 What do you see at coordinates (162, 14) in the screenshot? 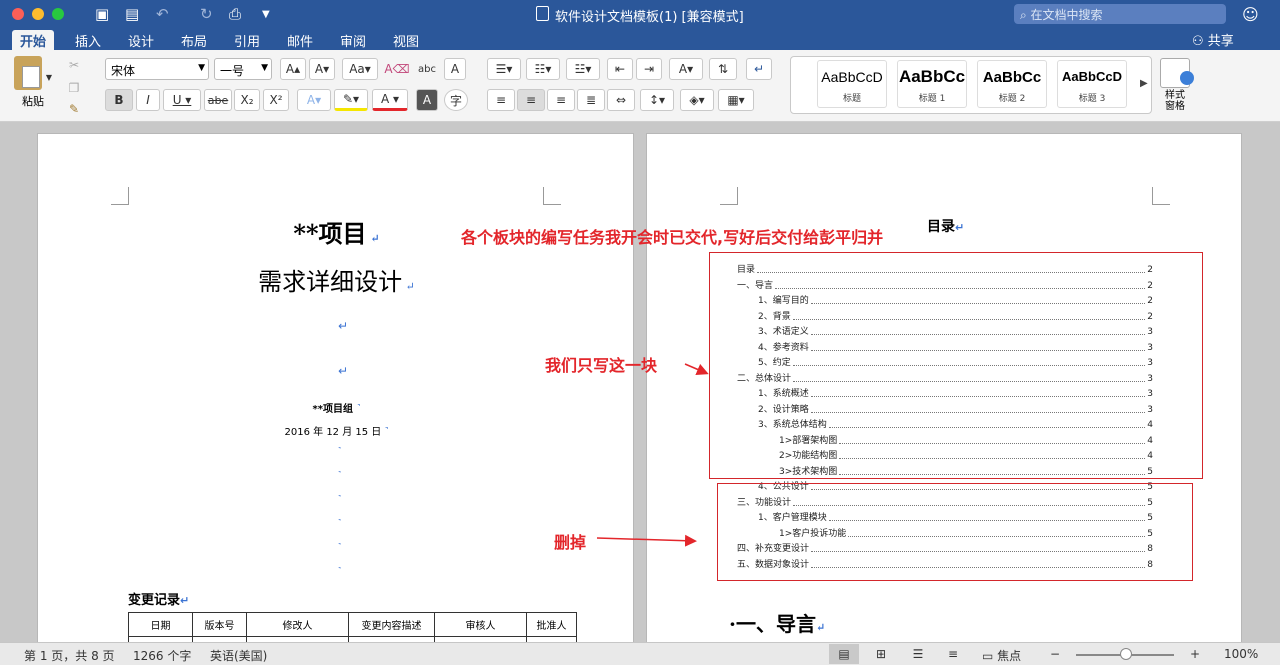
I see `undo-icon: ↶` at bounding box center [162, 14].